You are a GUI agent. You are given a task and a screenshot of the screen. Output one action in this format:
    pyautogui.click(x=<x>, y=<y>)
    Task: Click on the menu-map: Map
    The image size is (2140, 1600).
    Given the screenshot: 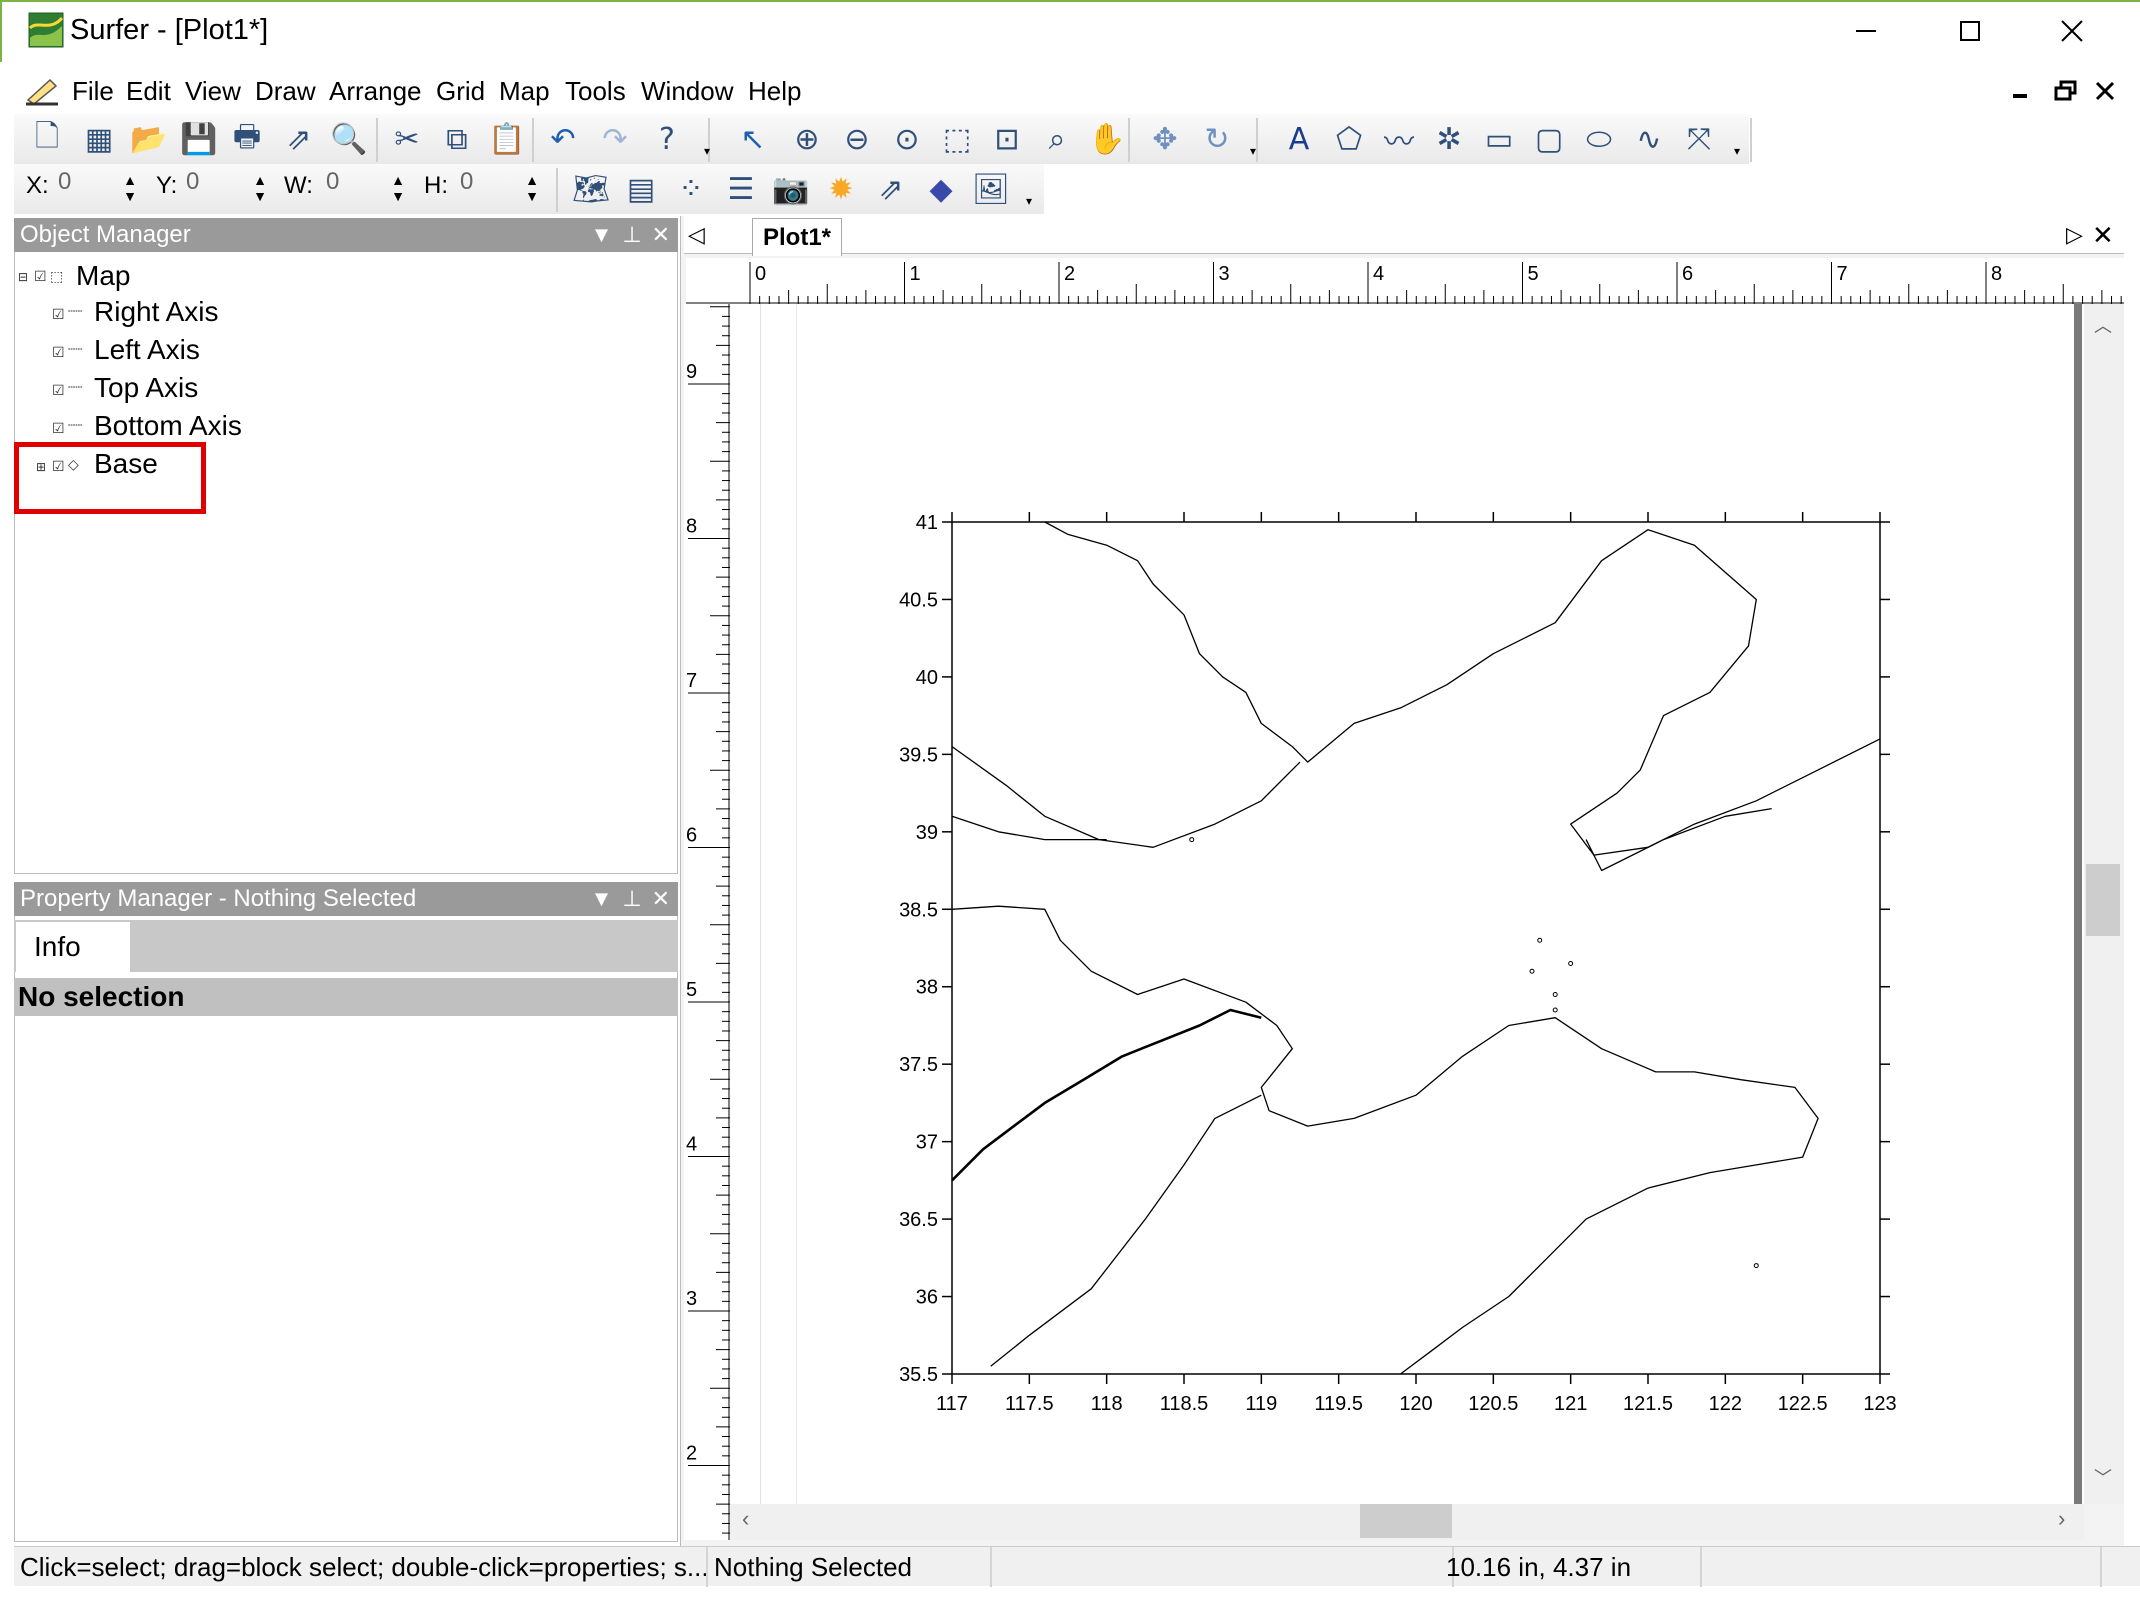 What is the action you would take?
    pyautogui.click(x=524, y=91)
    